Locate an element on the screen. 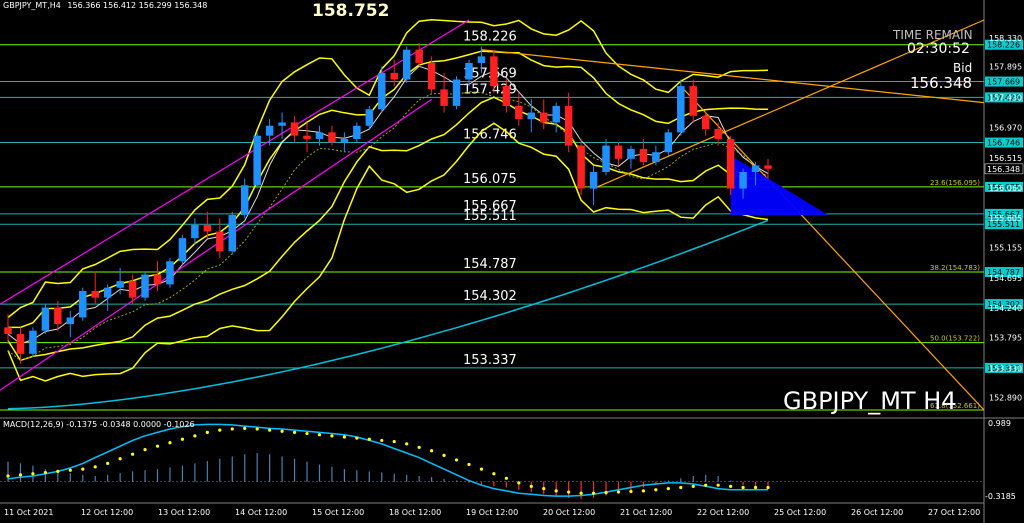  price-tick: 157.895 is located at coordinates (1005, 67).